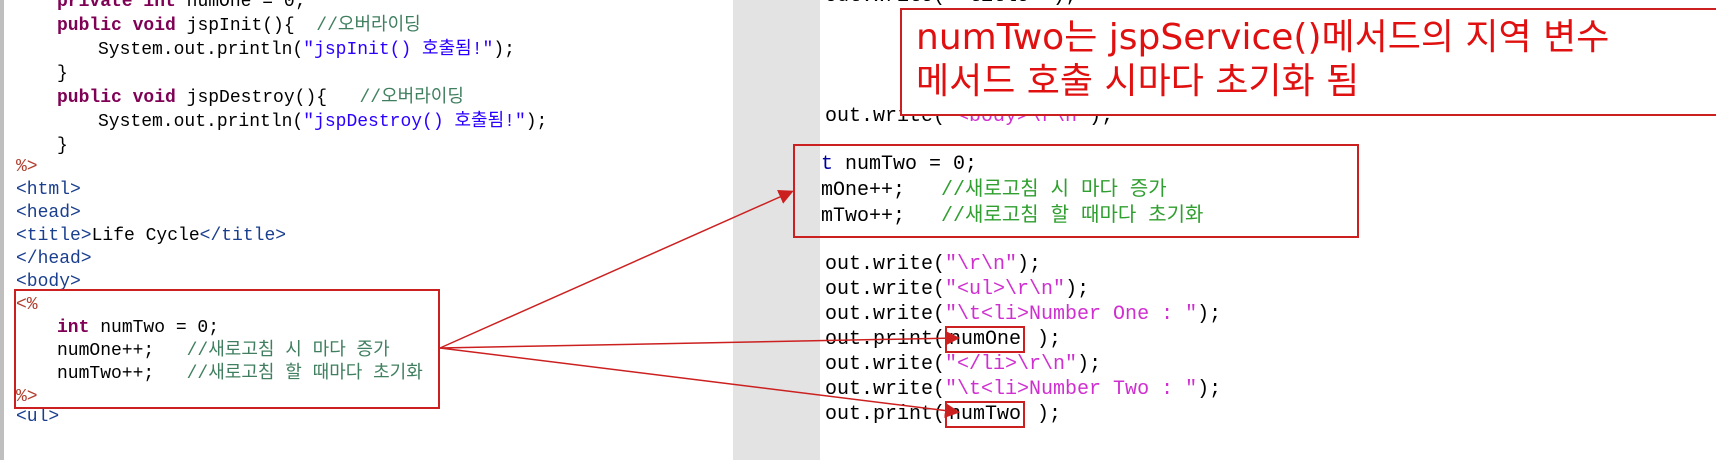 Image resolution: width=1716 pixels, height=460 pixels. What do you see at coordinates (306, 50) in the screenshot?
I see `code-line: System.out.println("jspInit() 호출됨!");` at bounding box center [306, 50].